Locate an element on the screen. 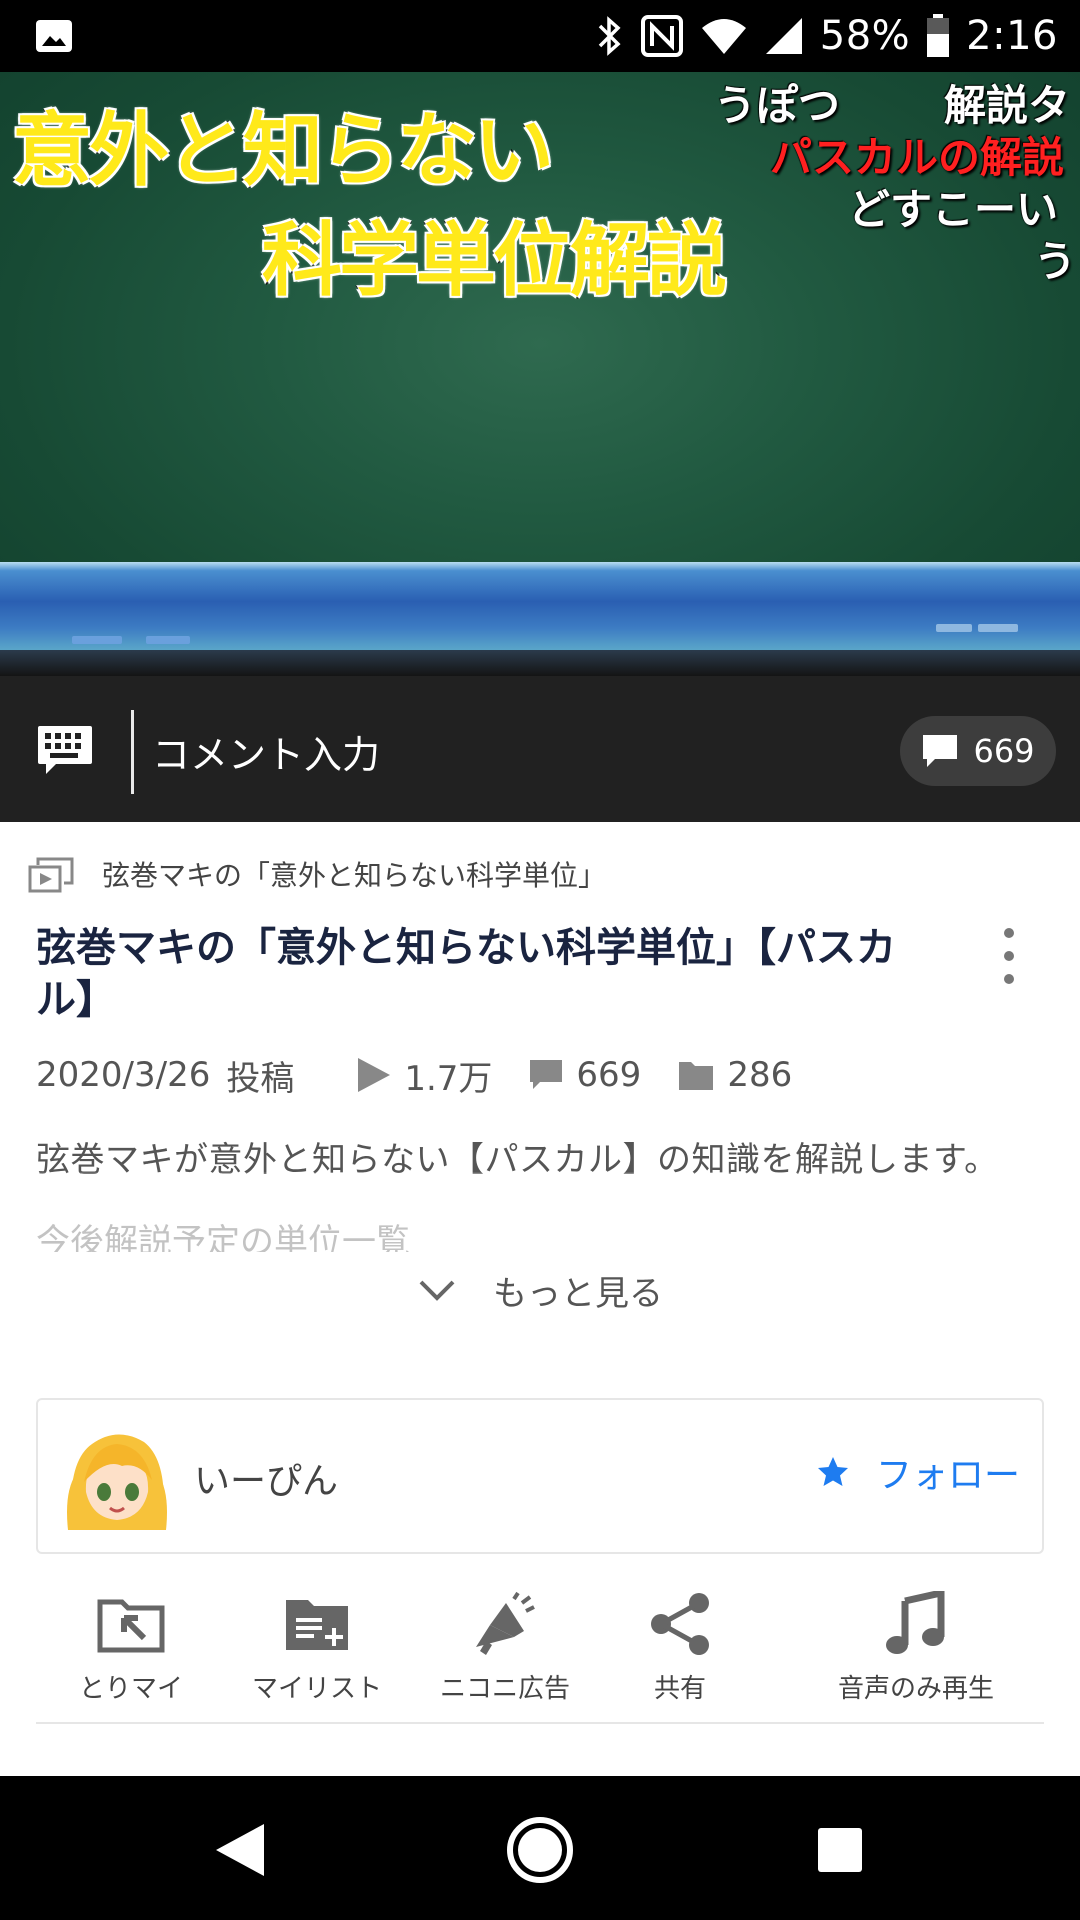  status-bar: 58% 2:16 is located at coordinates (540, 36).